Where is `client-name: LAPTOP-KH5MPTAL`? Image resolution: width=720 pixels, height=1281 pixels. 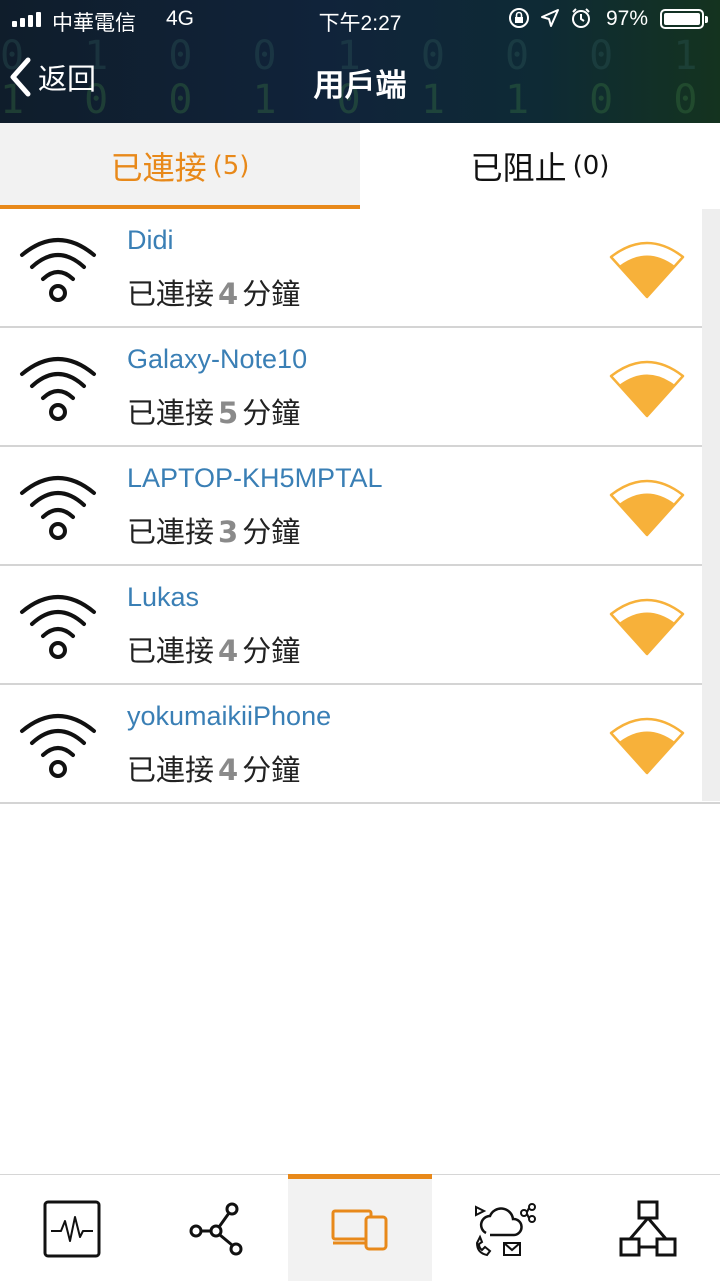 client-name: LAPTOP-KH5MPTAL is located at coordinates (255, 478).